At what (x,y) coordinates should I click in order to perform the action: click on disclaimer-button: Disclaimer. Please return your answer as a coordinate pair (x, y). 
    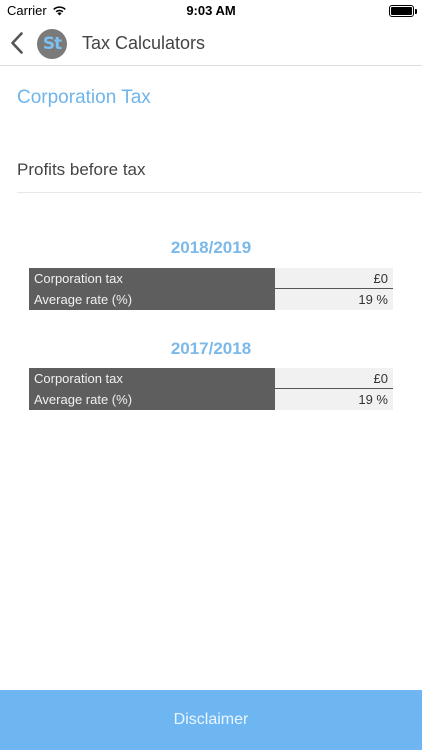
    Looking at the image, I should click on (211, 720).